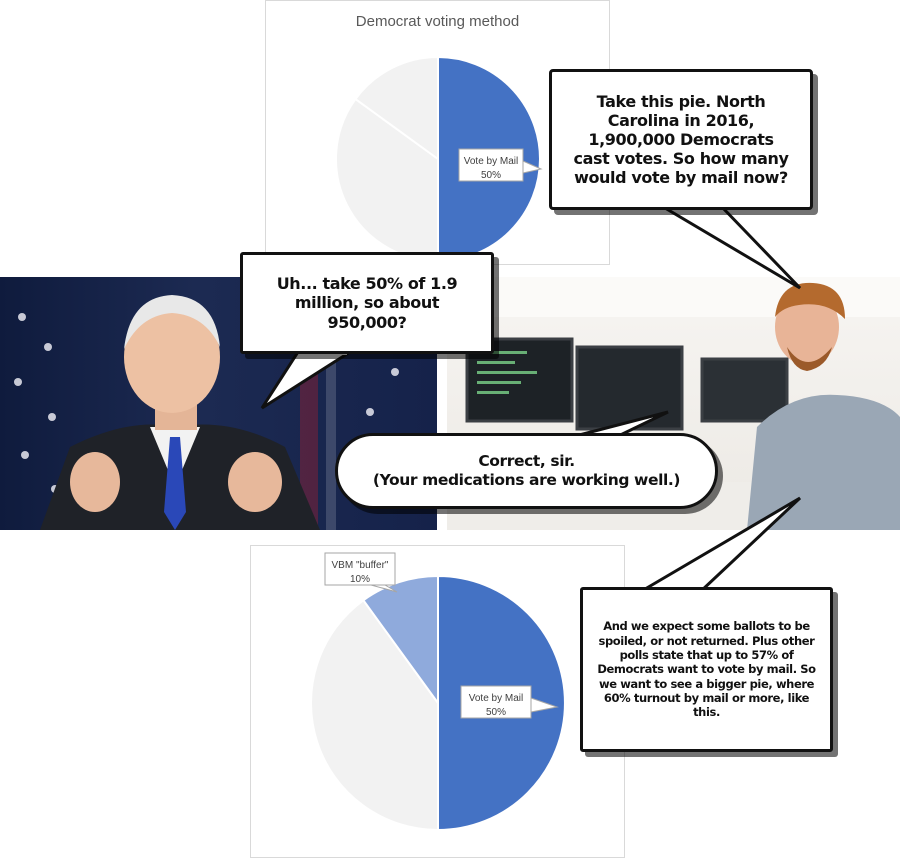  What do you see at coordinates (526, 460) in the screenshot?
I see `analyst-reply-line1: Correct, sir.` at bounding box center [526, 460].